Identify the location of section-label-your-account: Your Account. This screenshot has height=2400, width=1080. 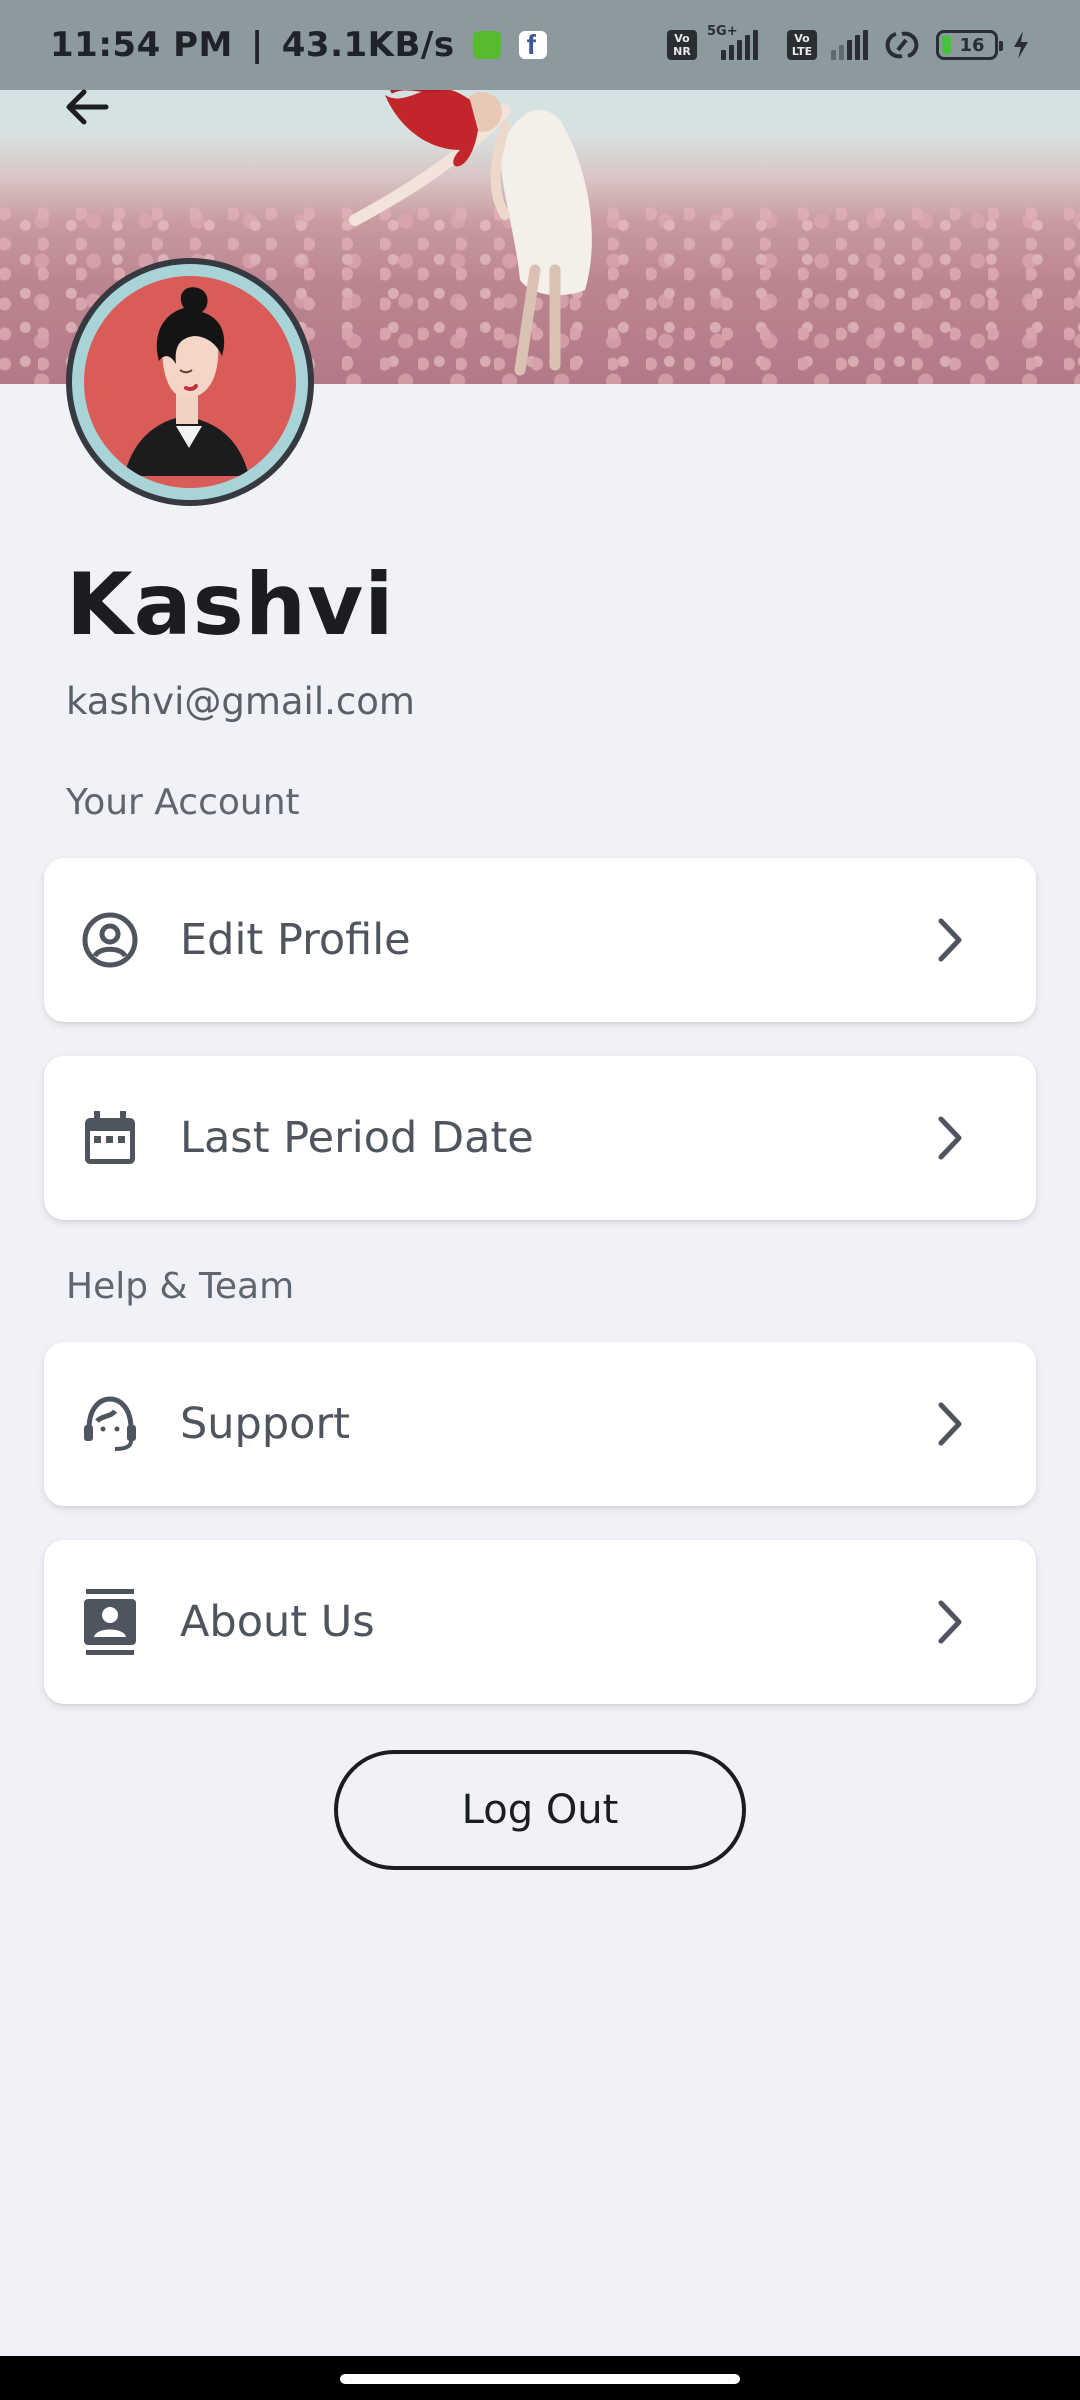
(183, 802).